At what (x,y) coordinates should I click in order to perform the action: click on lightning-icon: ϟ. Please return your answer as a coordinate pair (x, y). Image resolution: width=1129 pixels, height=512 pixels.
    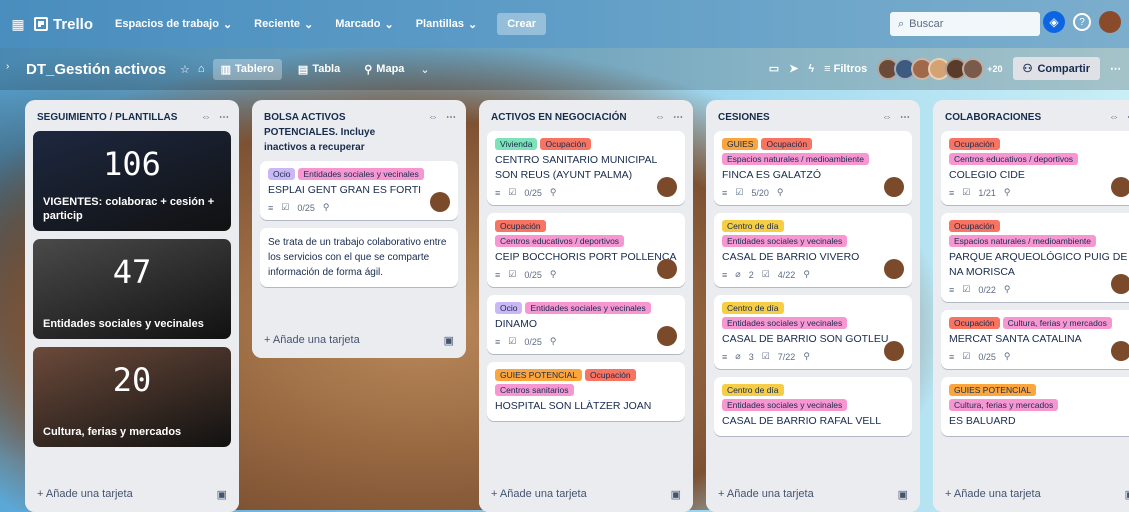
    Looking at the image, I should click on (811, 69).